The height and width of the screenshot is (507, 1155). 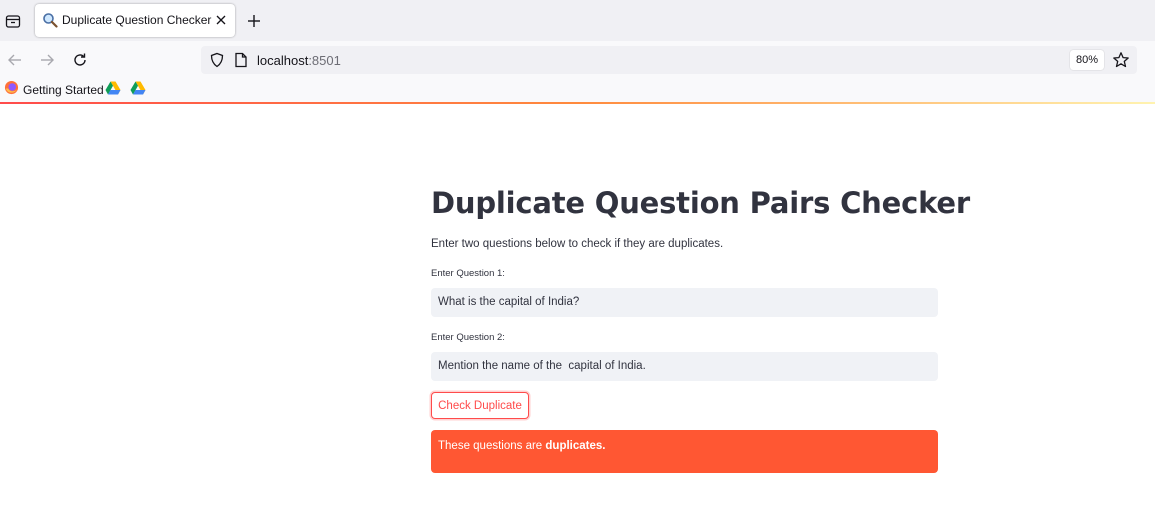 I want to click on bookmark-star-icon, so click(x=1121, y=60).